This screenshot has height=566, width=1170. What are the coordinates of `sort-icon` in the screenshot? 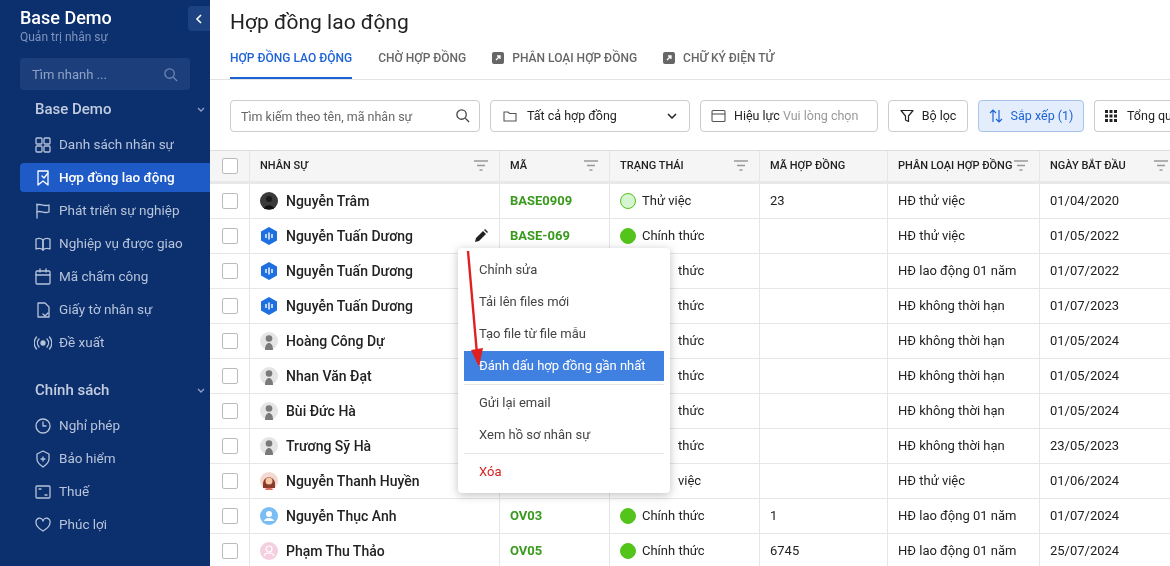 It's located at (995, 116).